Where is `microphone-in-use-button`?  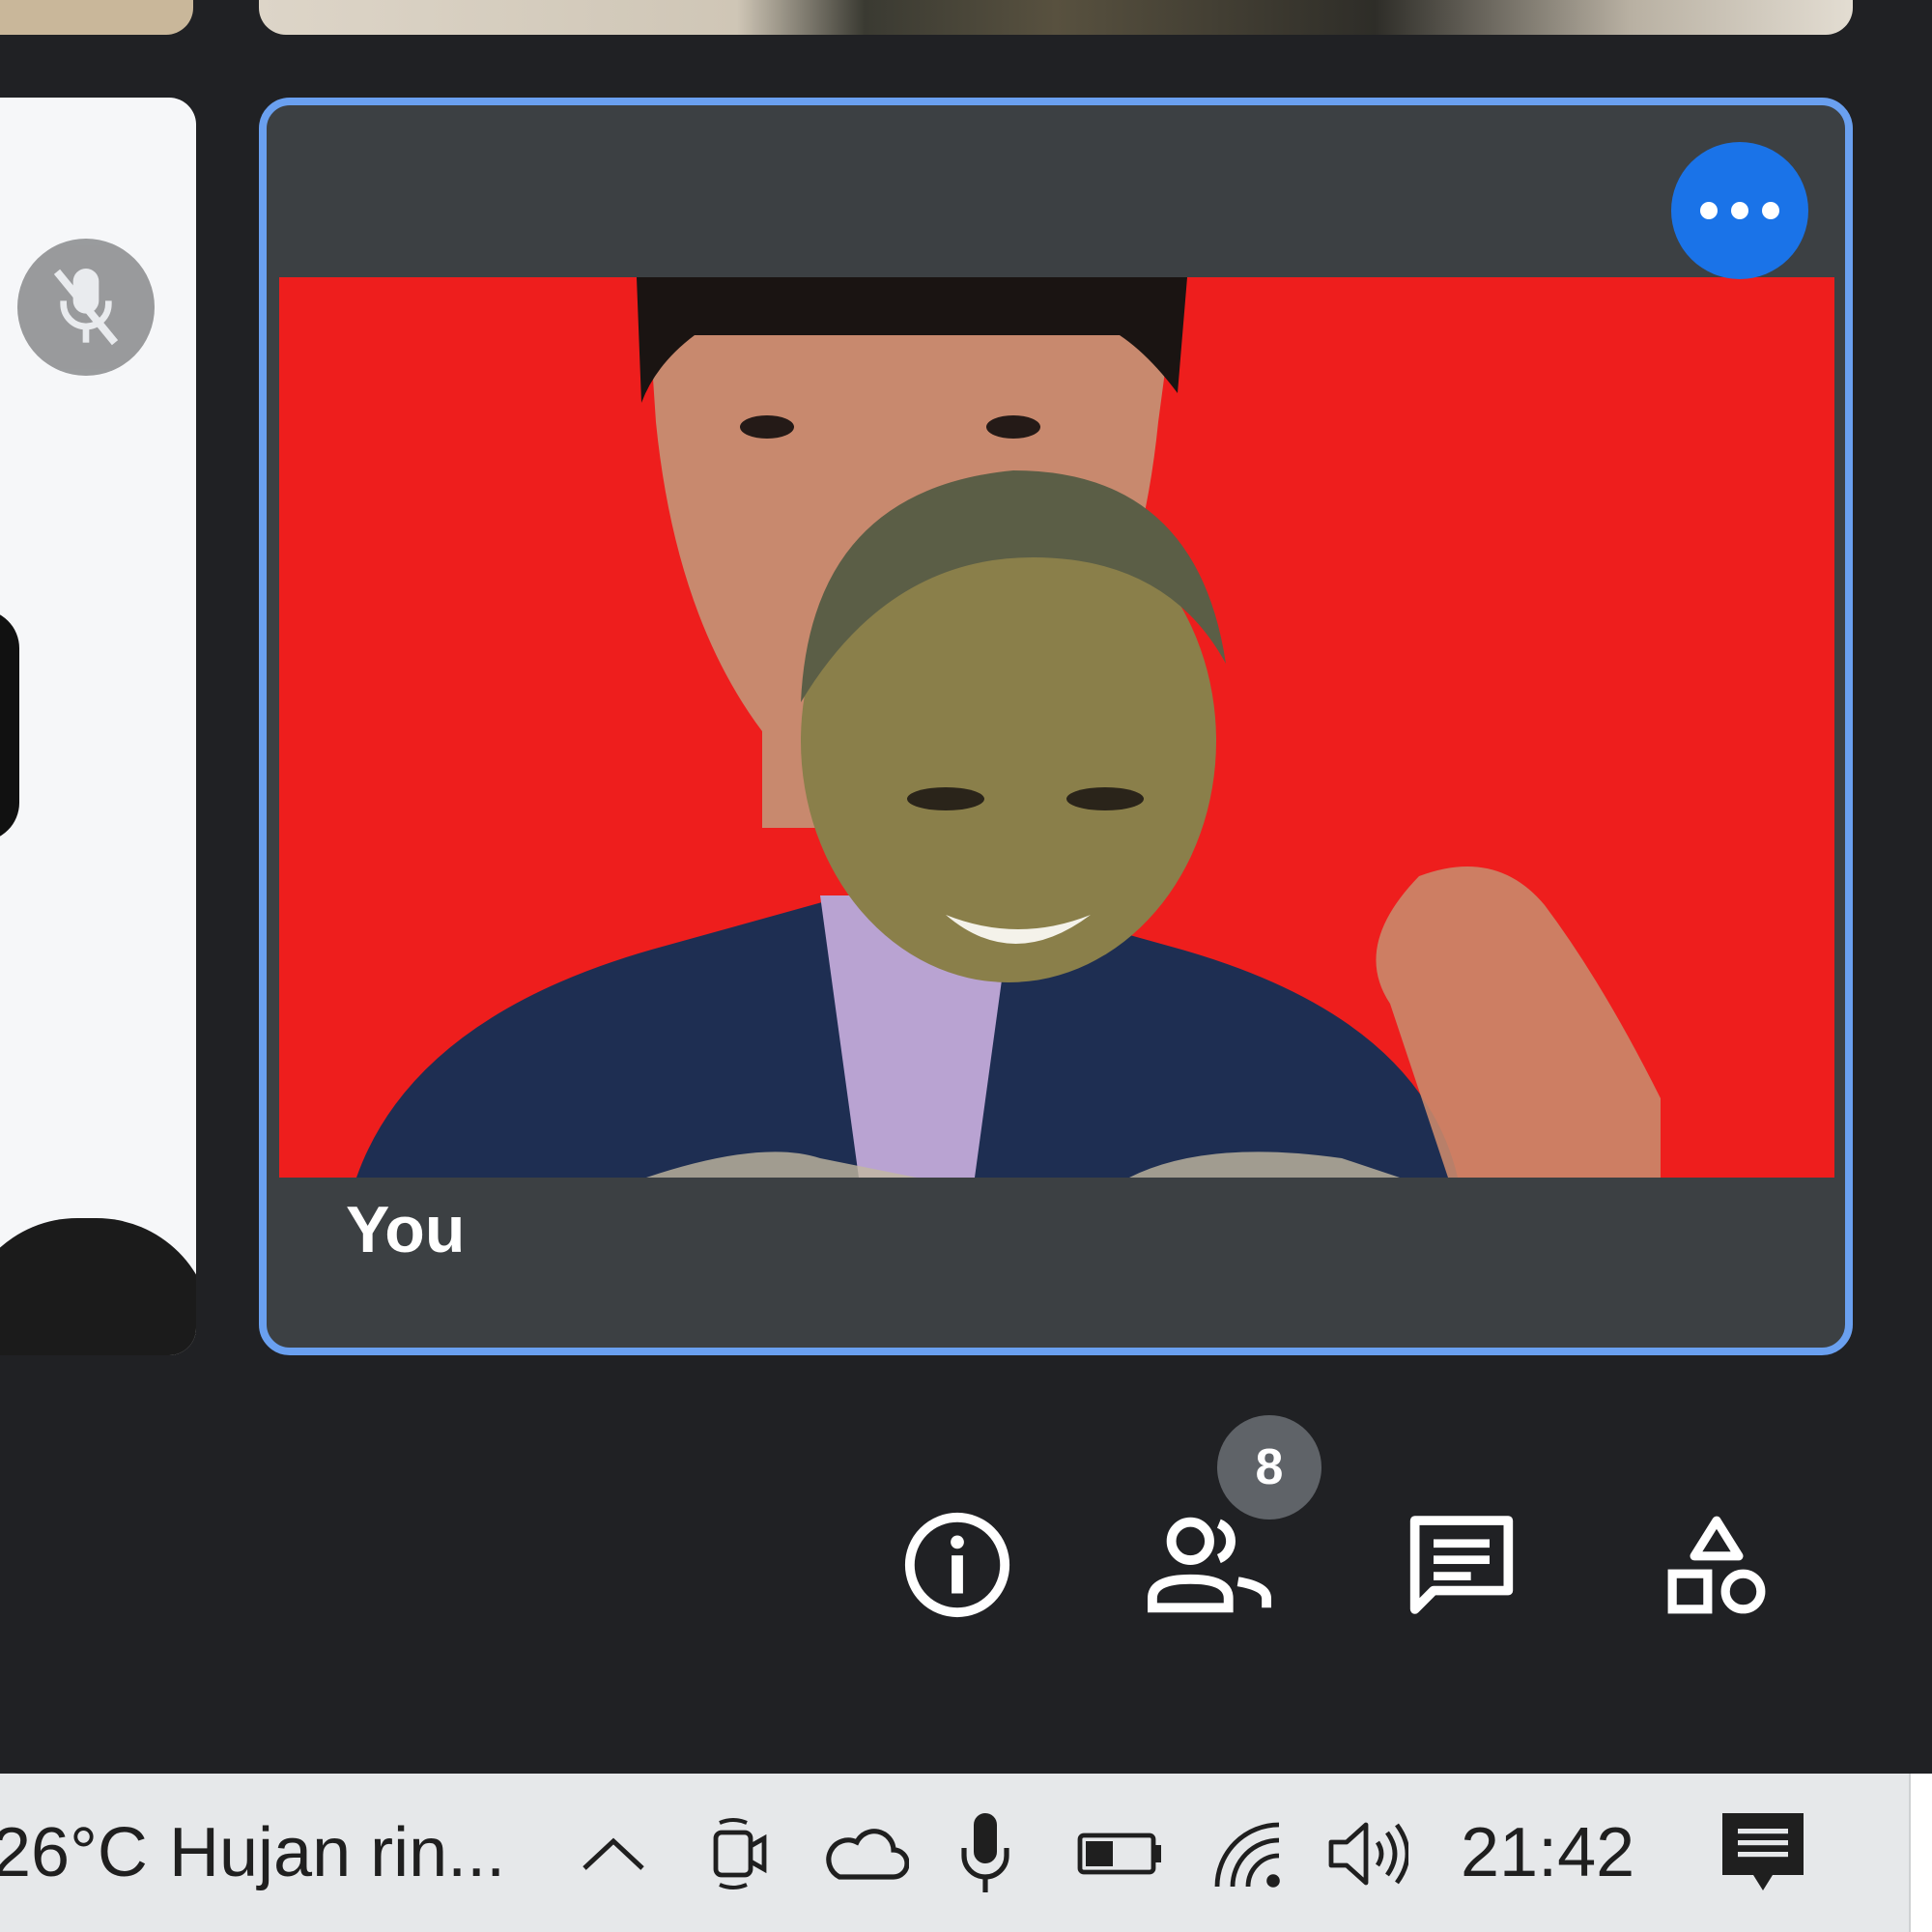 microphone-in-use-button is located at coordinates (985, 1853).